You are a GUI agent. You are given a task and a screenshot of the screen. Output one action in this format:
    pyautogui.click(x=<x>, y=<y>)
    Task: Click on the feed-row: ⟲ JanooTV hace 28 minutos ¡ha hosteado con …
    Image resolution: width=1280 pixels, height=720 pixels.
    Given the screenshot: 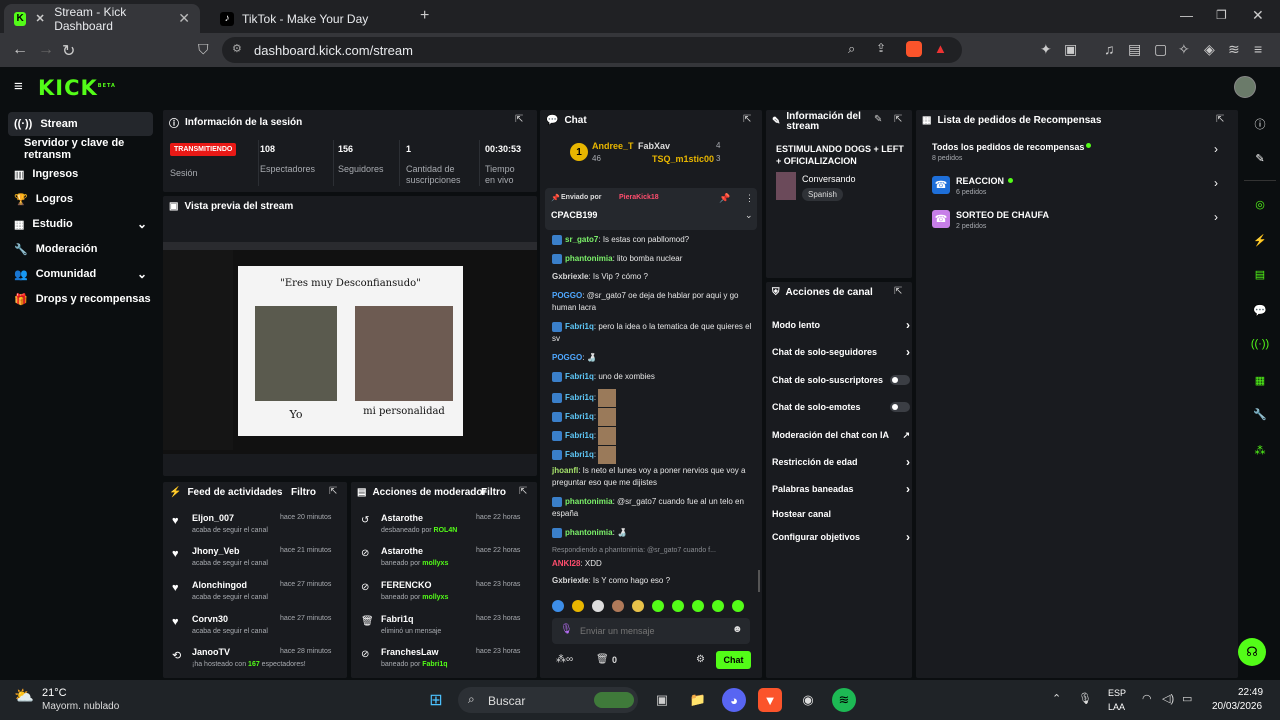 What is the action you would take?
    pyautogui.click(x=251, y=661)
    